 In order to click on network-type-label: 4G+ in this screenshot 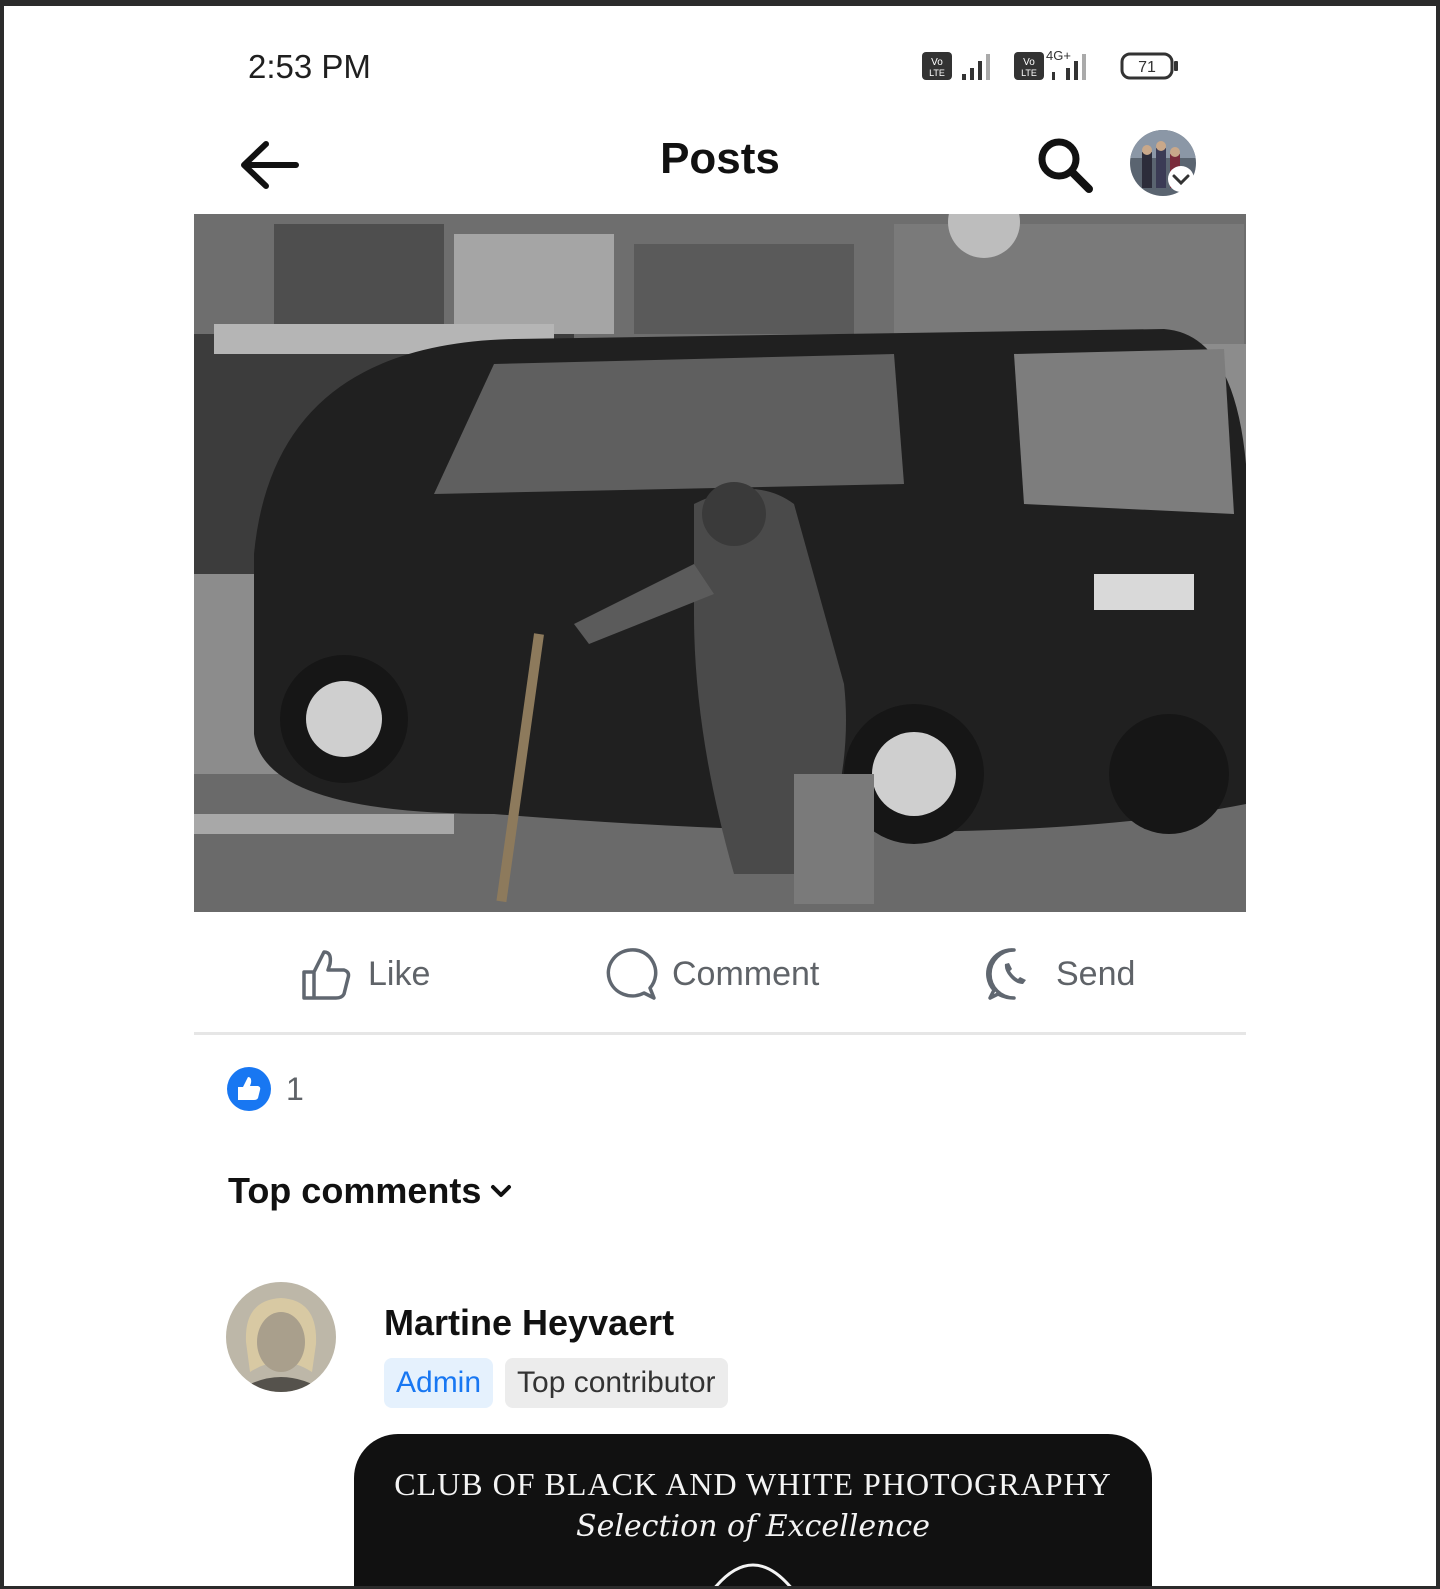, I will do `click(1058, 55)`.